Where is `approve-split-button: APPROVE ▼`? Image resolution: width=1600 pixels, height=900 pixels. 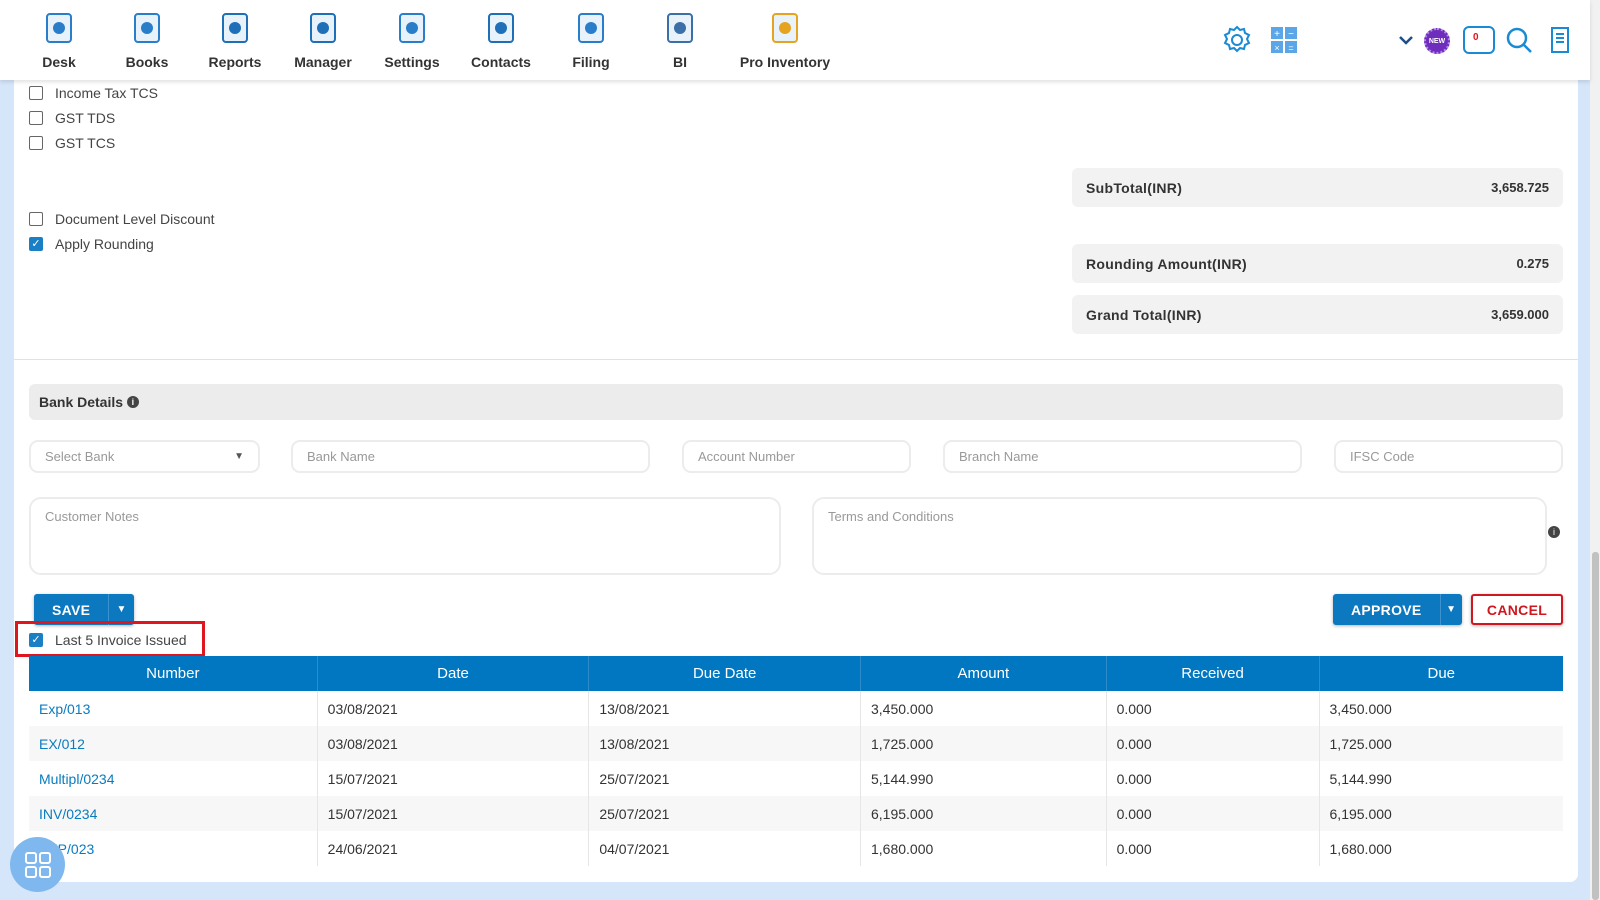 approve-split-button: APPROVE ▼ is located at coordinates (1397, 609).